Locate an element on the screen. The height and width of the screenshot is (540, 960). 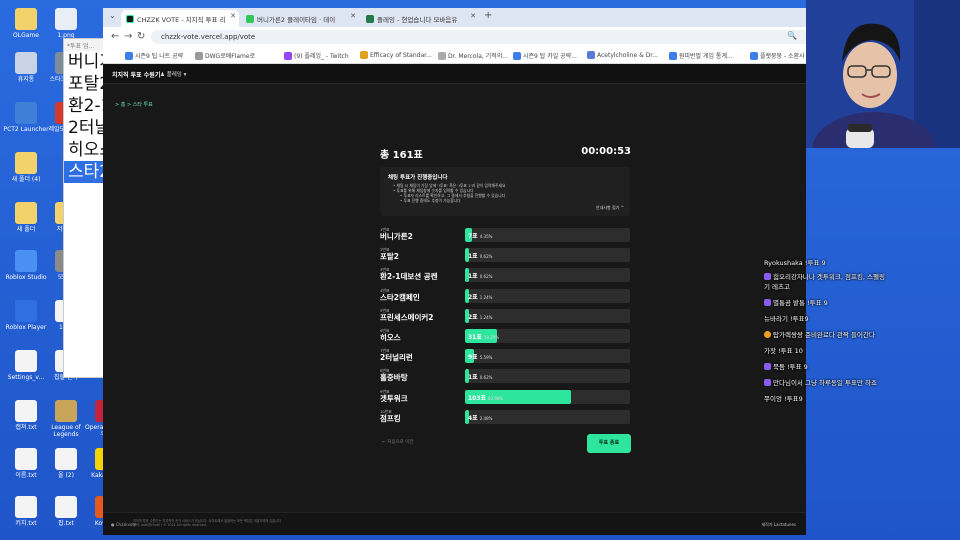
tab-playing: 플레잉 - 현업습니다 모바음유 ✕ is located at coordinates (420, 18).